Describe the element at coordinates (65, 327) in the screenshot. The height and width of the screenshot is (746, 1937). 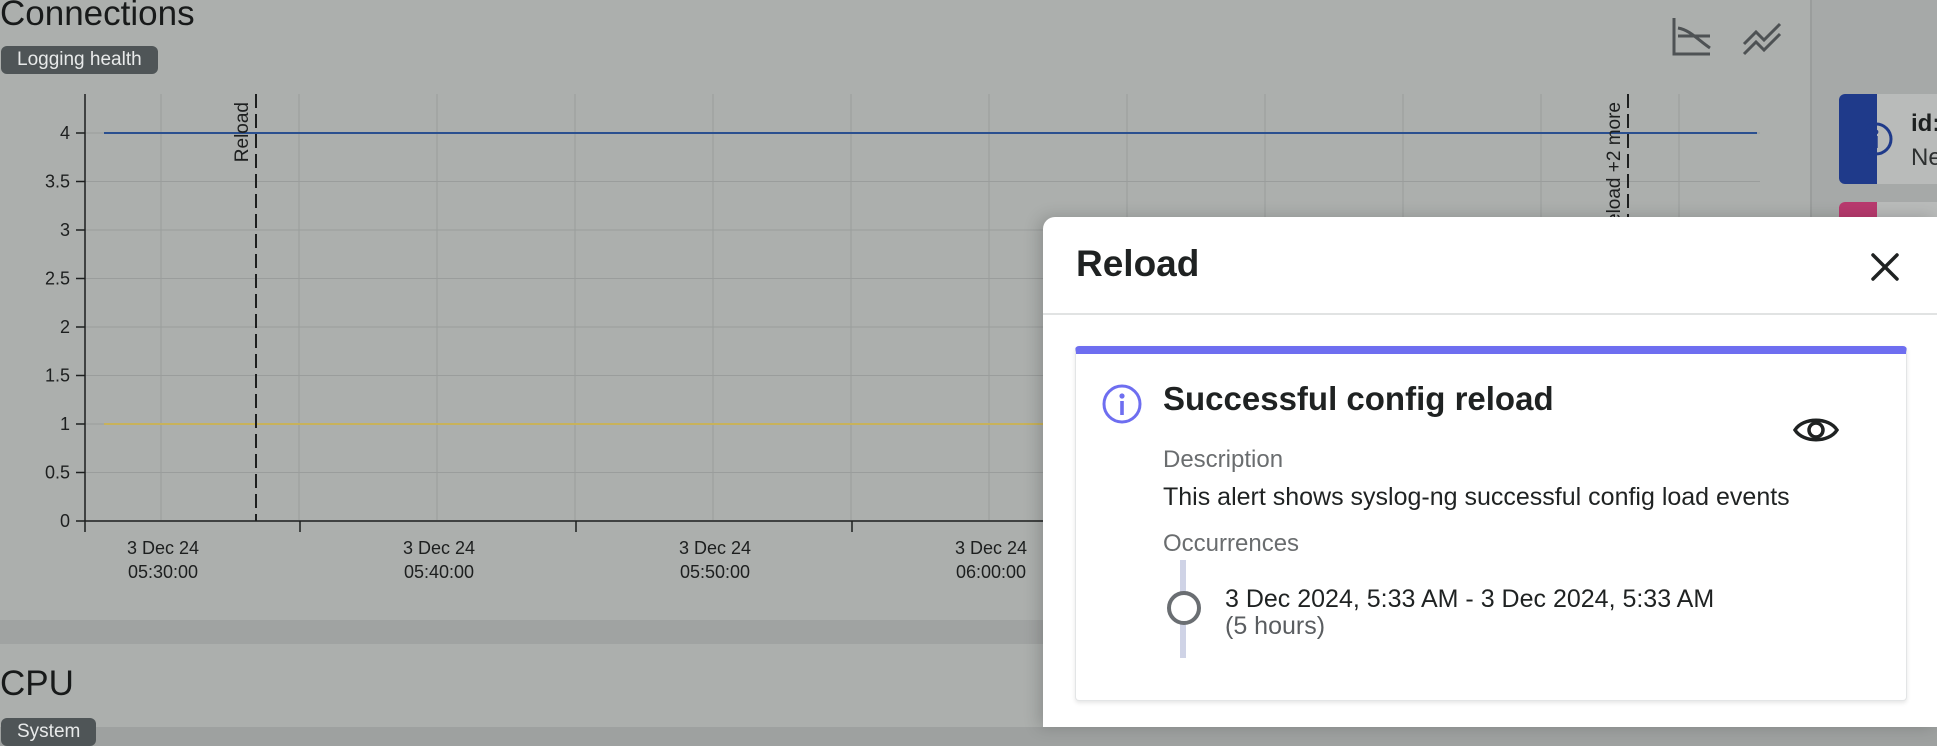
I see `y-tick-label: 2` at that location.